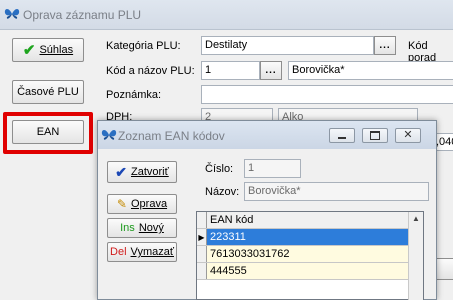 This screenshot has height=300, width=453. I want to click on delete-prefix: Del, so click(118, 252).